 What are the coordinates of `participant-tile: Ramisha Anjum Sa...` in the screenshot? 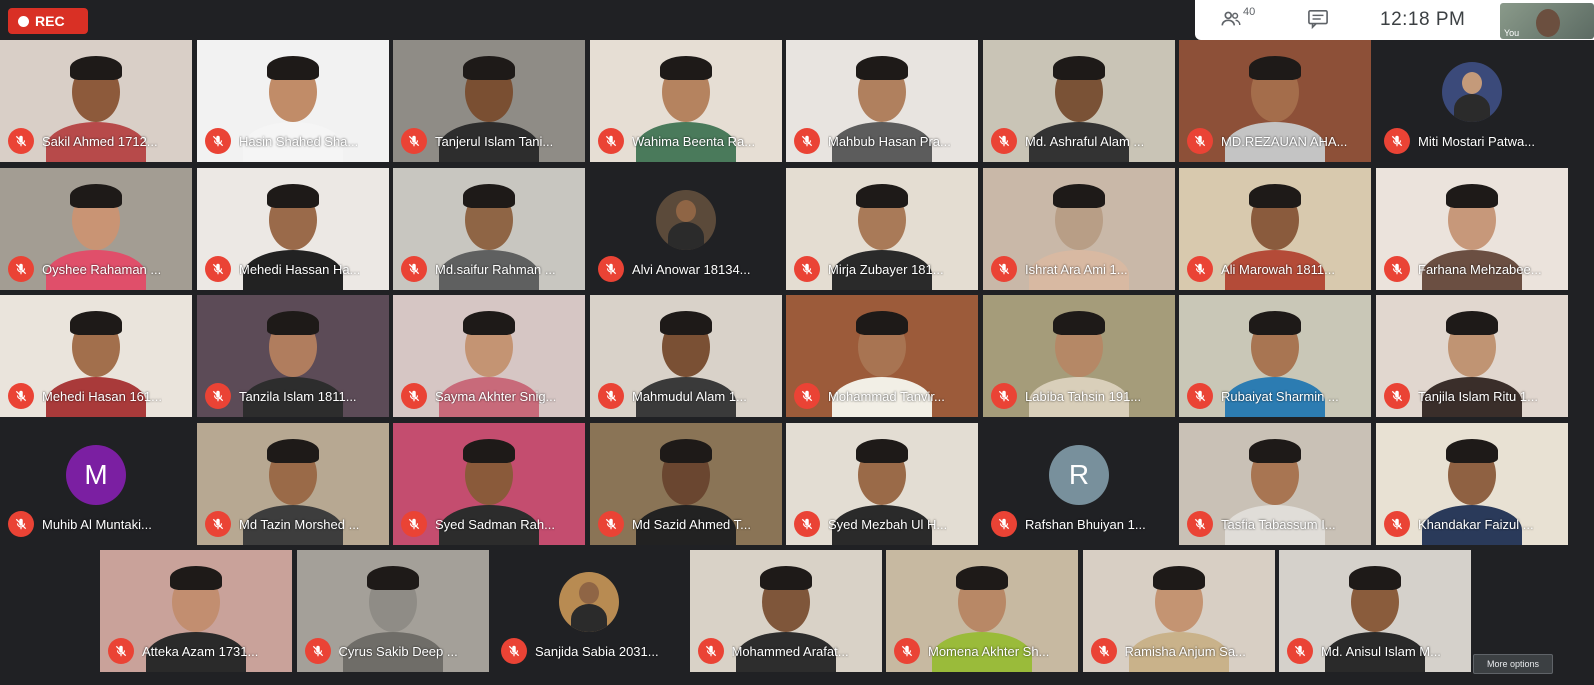 It's located at (1178, 611).